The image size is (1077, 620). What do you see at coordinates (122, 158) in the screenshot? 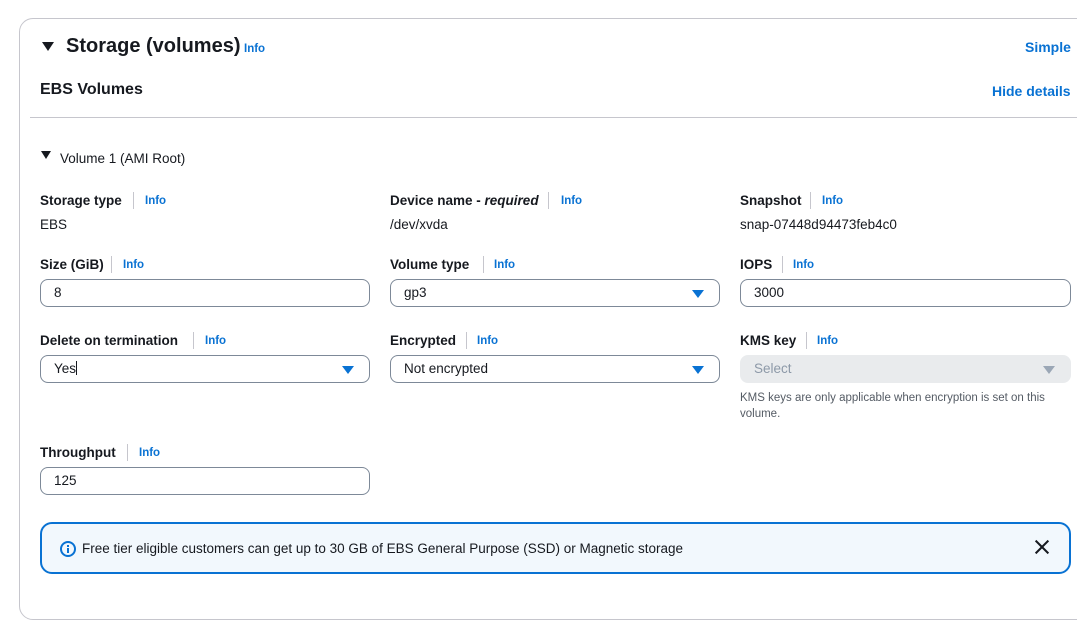
I see `volume-label: Volume 1 (AMI Root)` at bounding box center [122, 158].